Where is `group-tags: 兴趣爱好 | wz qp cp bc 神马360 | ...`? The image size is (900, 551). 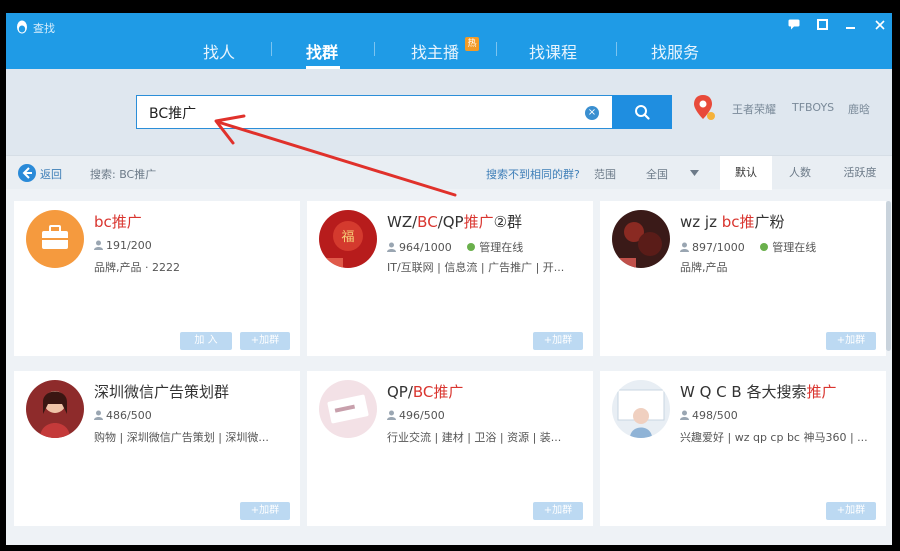 group-tags: 兴趣爱好 | wz qp cp bc 神马360 | ... is located at coordinates (774, 437).